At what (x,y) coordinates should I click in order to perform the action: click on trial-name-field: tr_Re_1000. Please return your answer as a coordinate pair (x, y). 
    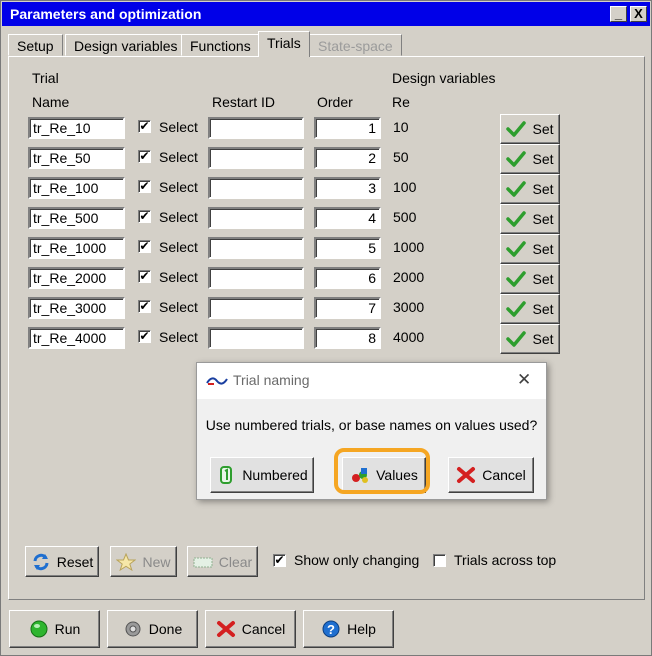
    Looking at the image, I should click on (76, 248).